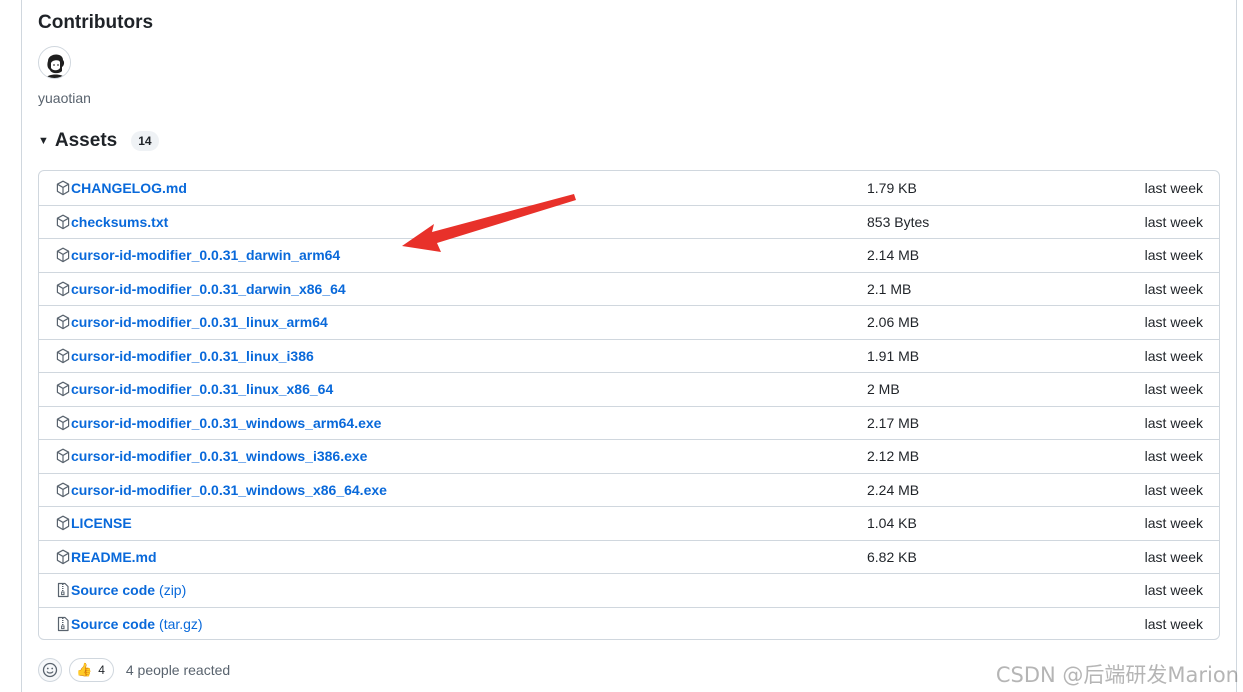 This screenshot has height=692, width=1243. Describe the element at coordinates (898, 221) in the screenshot. I see `asset-size: 853 Bytes` at that location.